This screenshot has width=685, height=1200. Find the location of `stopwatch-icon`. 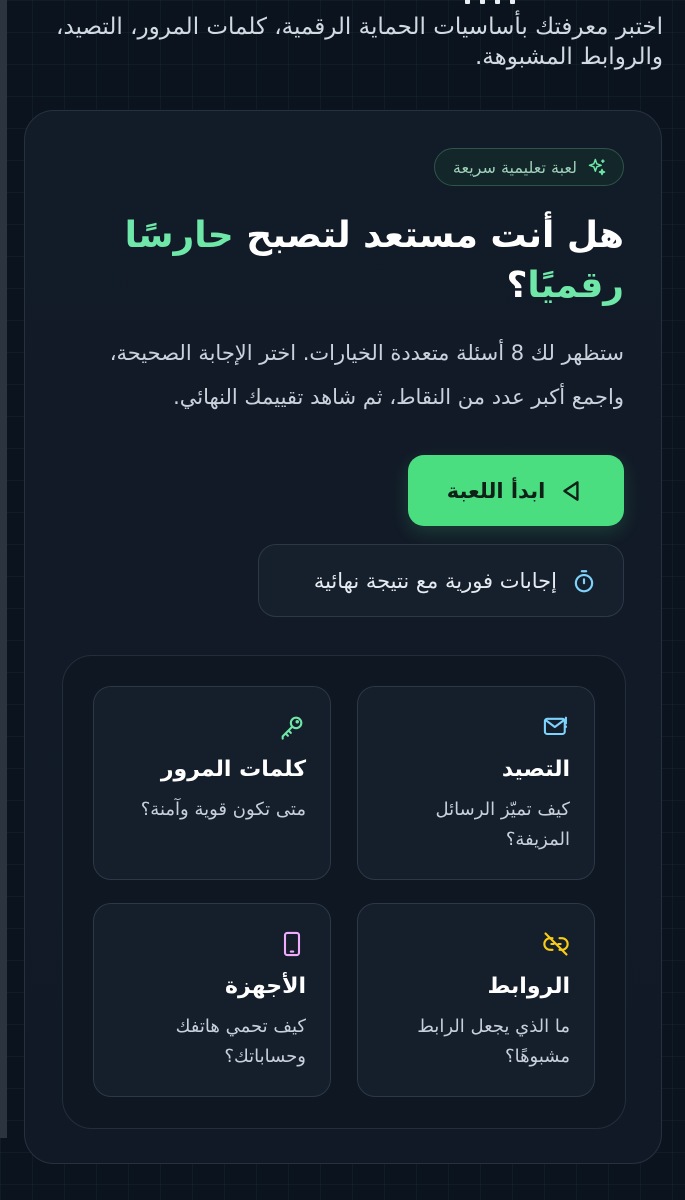

stopwatch-icon is located at coordinates (584, 580).